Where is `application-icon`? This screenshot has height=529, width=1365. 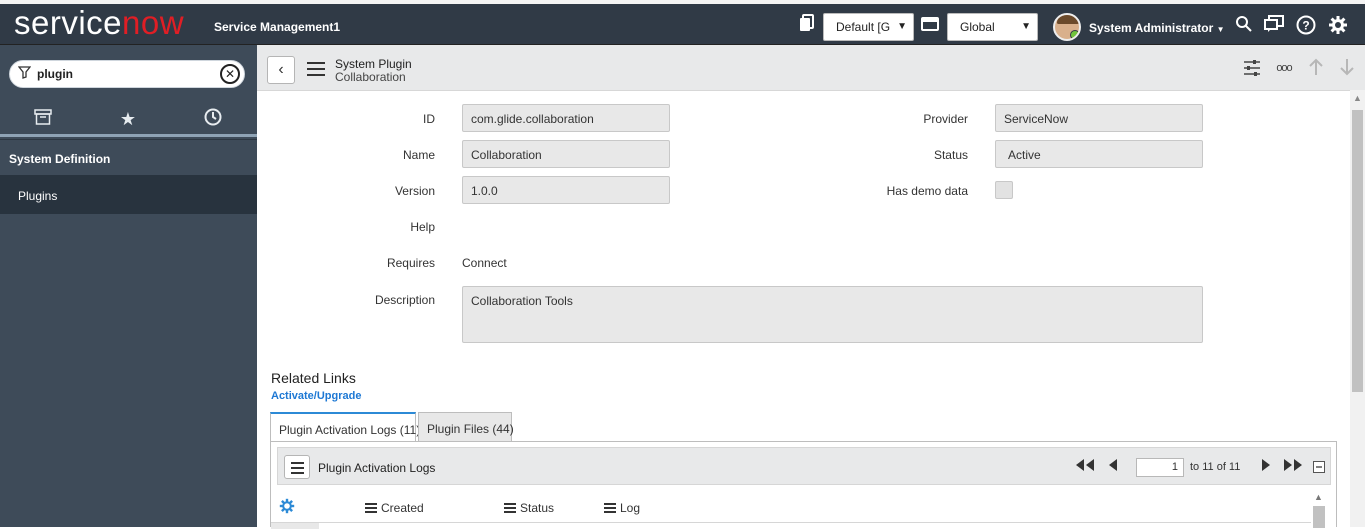 application-icon is located at coordinates (930, 27).